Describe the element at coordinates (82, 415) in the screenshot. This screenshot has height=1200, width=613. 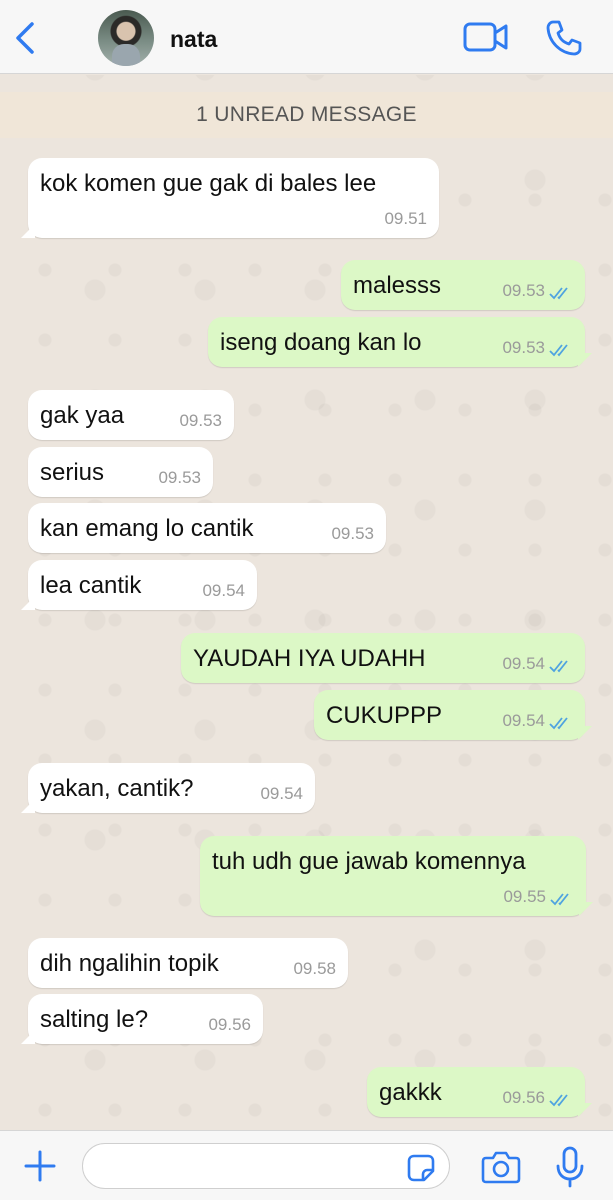
I see `message-text: gak yaa` at that location.